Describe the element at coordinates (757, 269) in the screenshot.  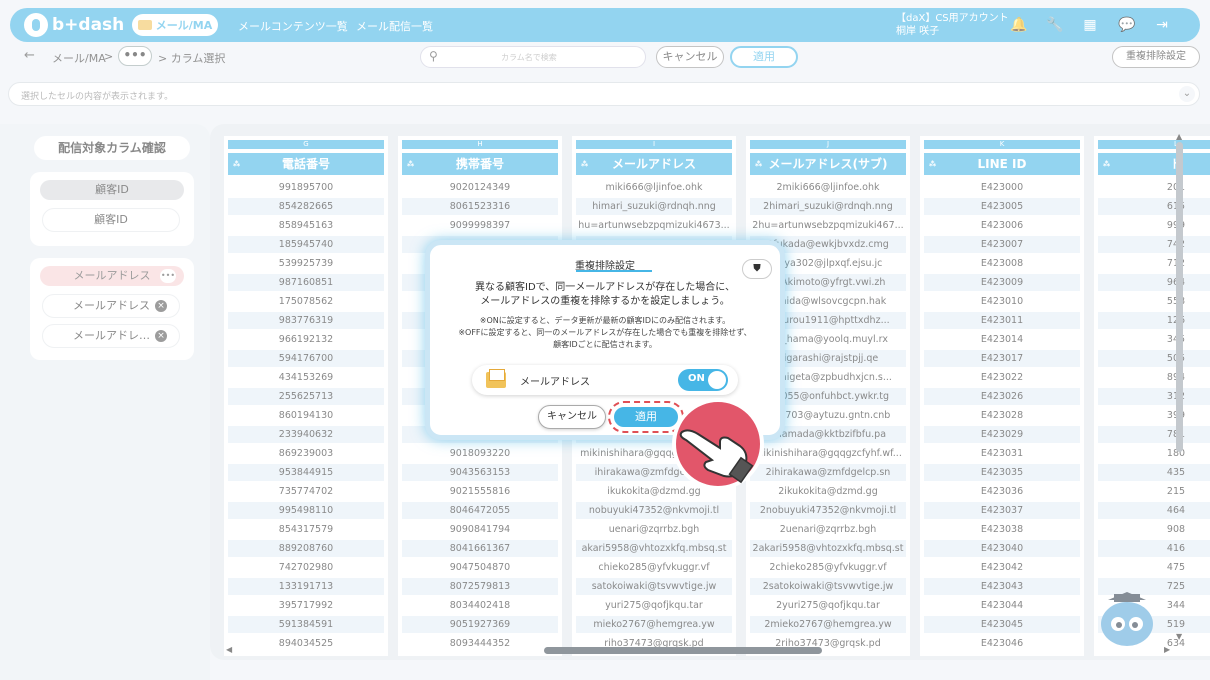
I see `shield-icon: ⛊` at that location.